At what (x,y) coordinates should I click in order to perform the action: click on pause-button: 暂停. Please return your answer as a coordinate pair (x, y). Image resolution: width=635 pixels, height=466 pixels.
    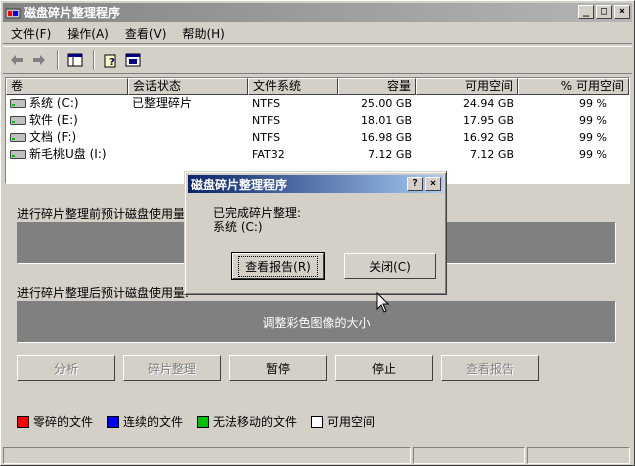
    Looking at the image, I should click on (278, 368).